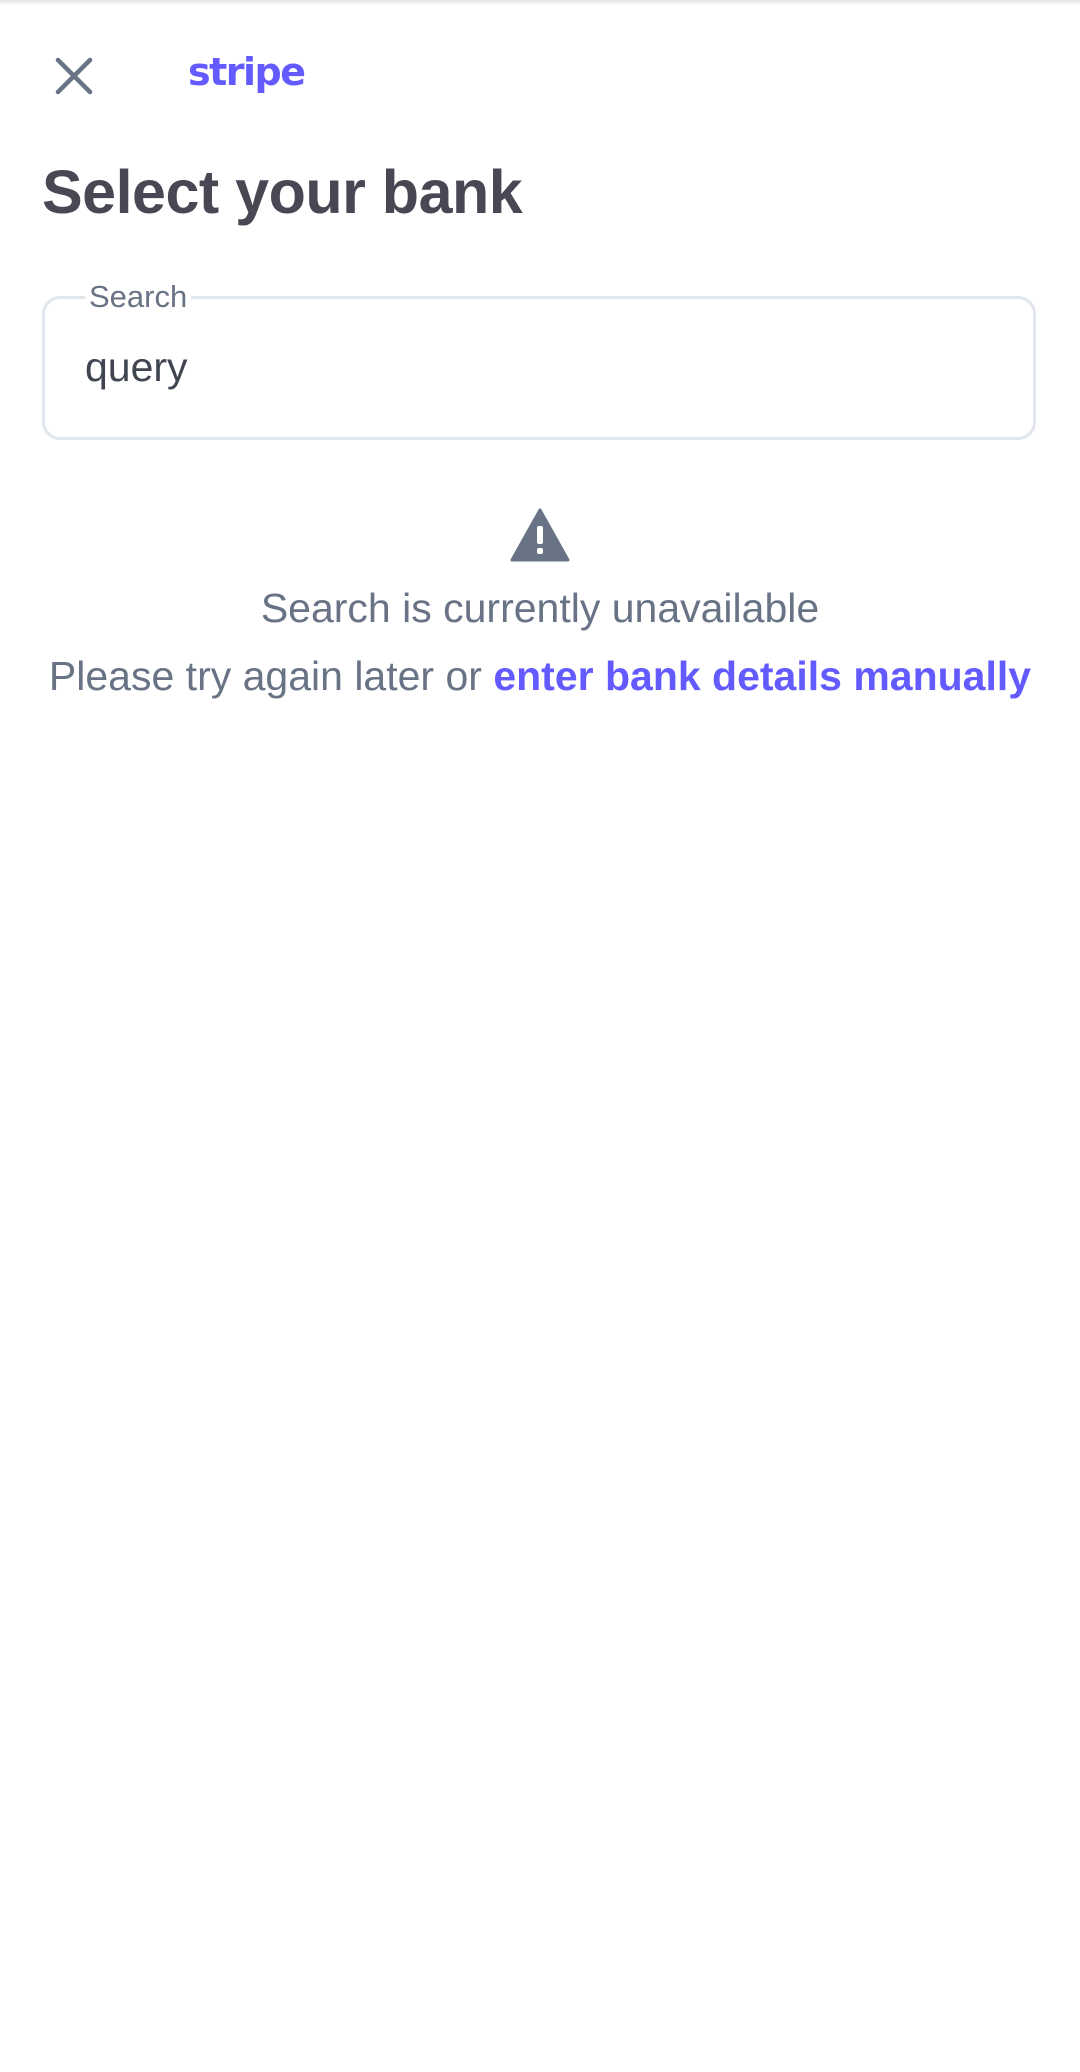 The height and width of the screenshot is (2072, 1080). I want to click on status-message-text: Please try again later or, so click(271, 676).